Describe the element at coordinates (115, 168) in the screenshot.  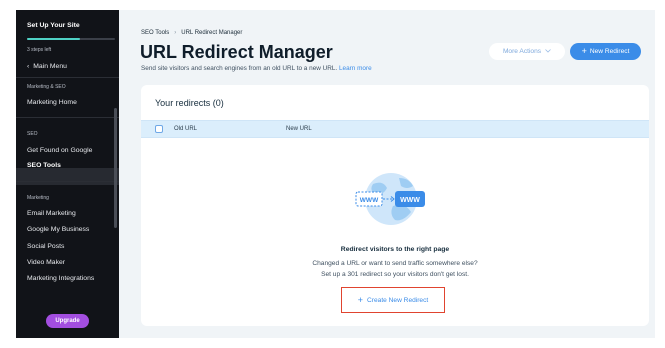
I see `sidebar-scrollbar` at that location.